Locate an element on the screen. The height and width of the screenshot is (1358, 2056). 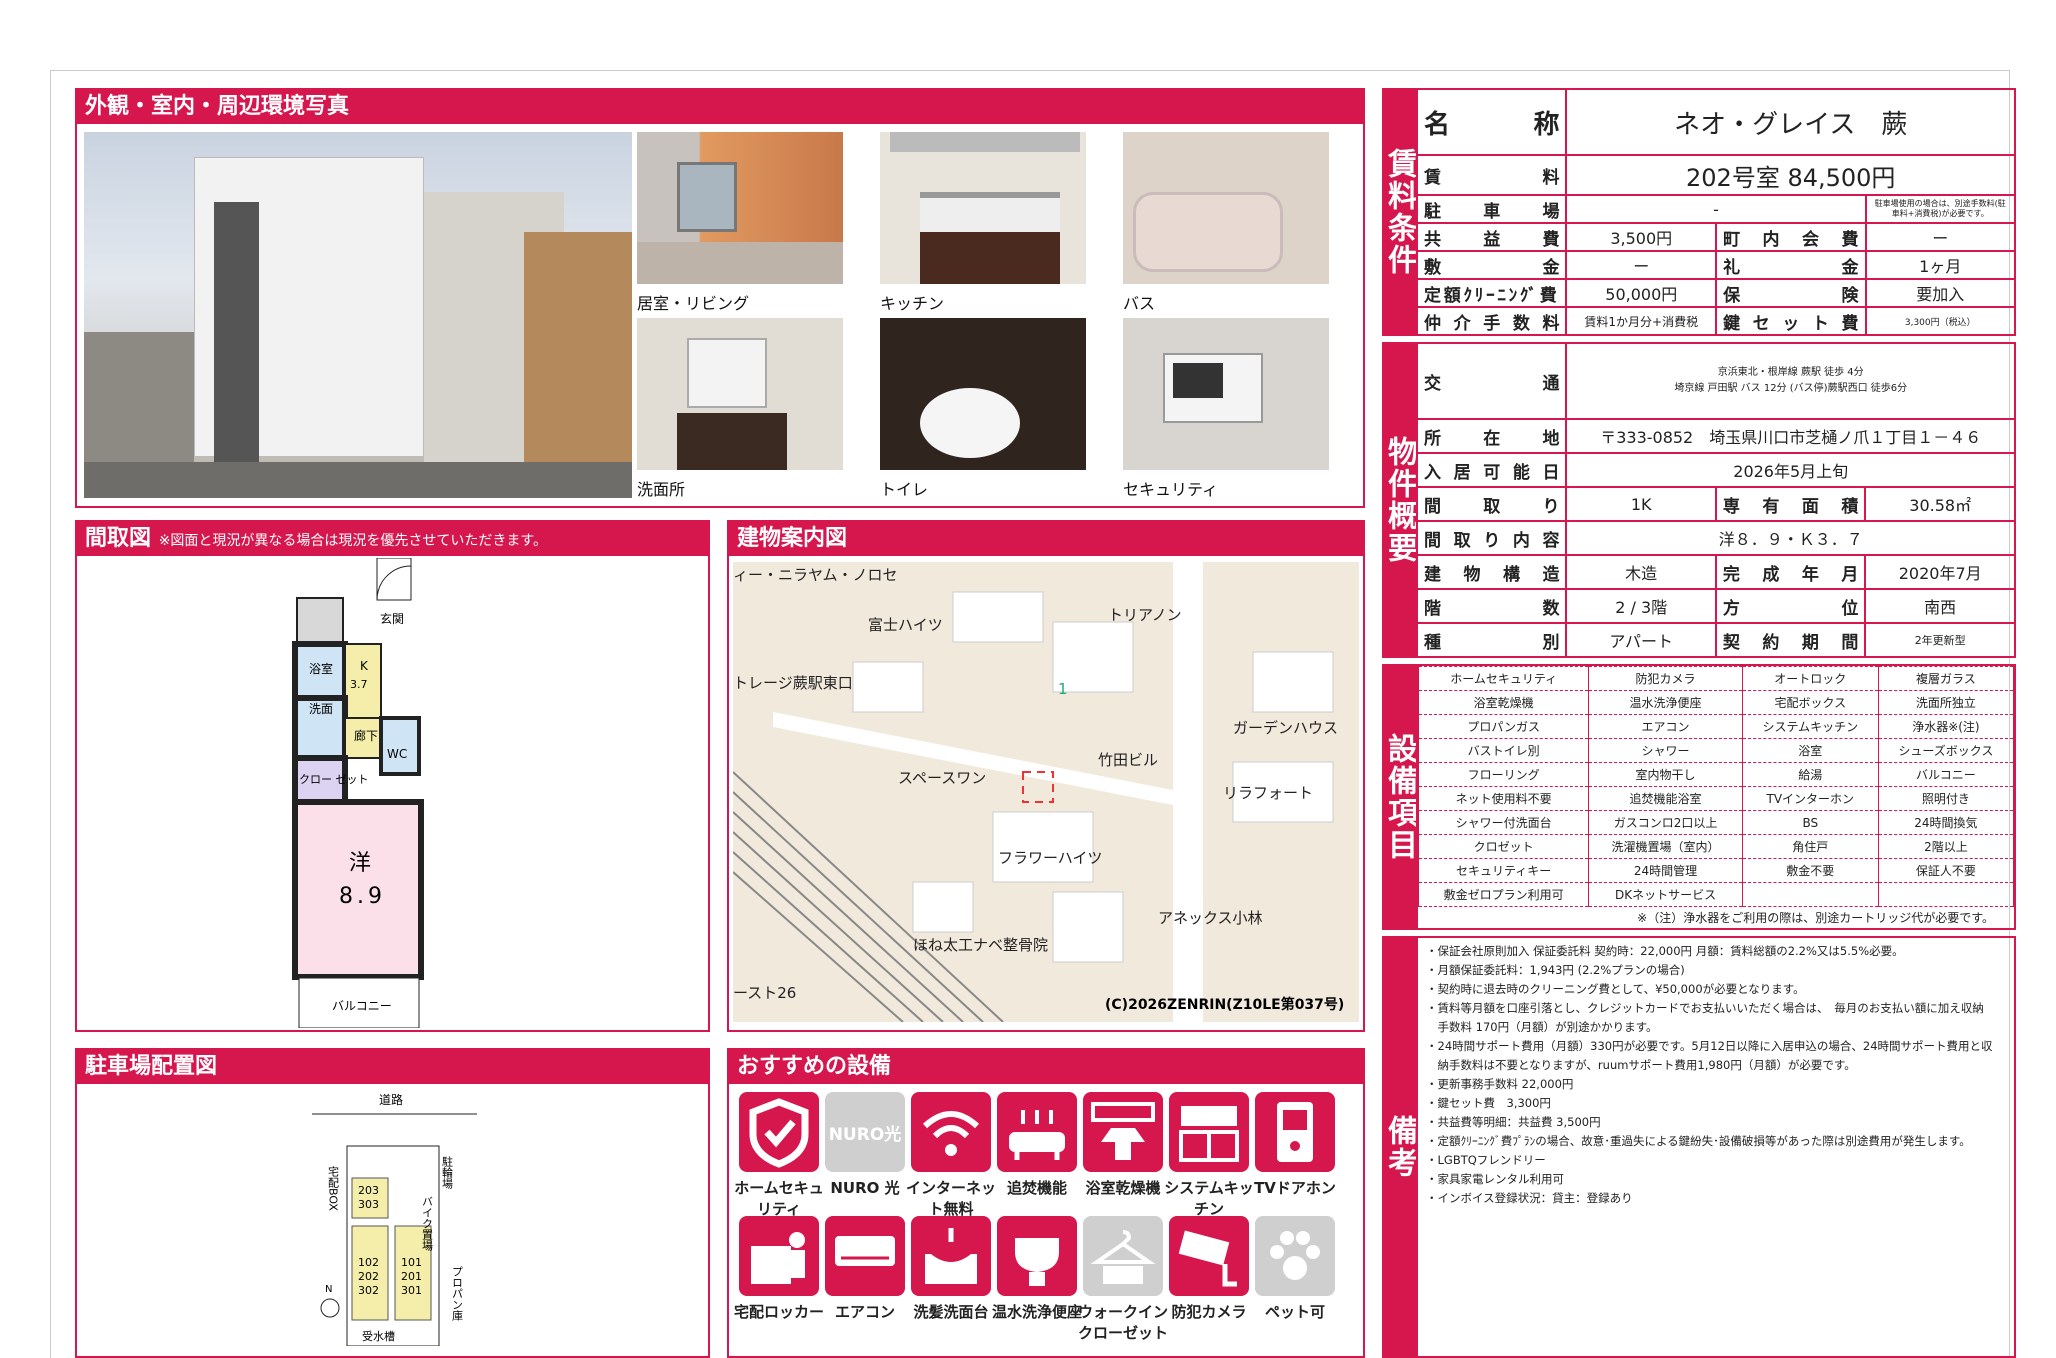
washroom-photo is located at coordinates (740, 394).